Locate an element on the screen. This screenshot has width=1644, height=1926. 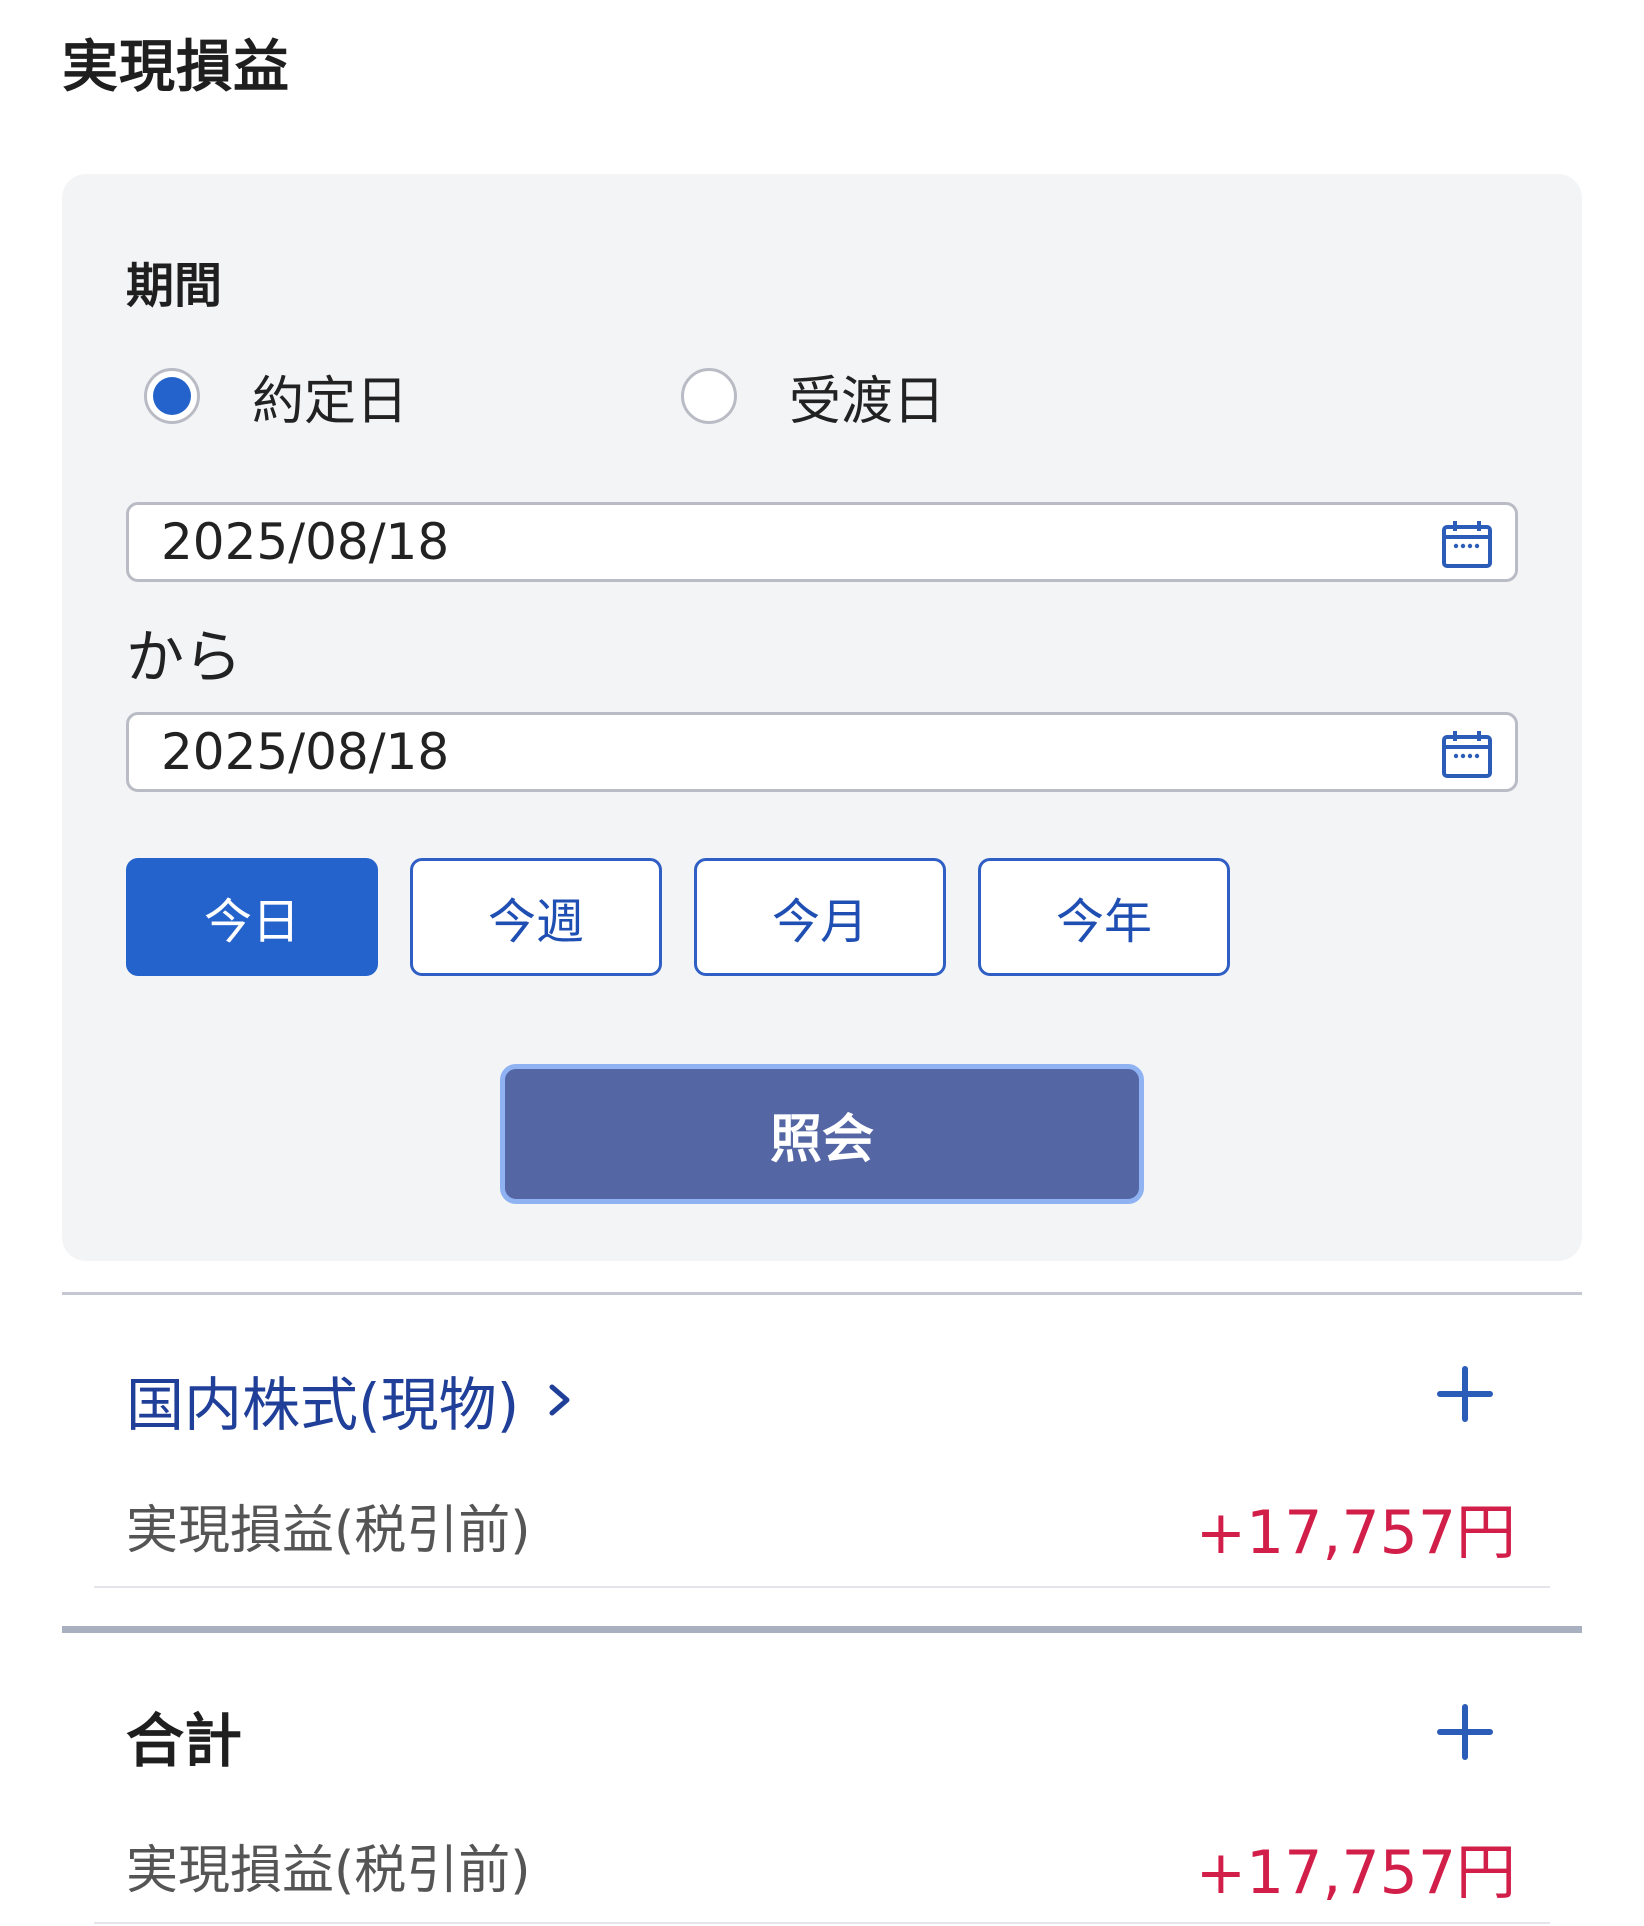
domestic-stock-link: 国内株式(現物) is located at coordinates (350, 1400).